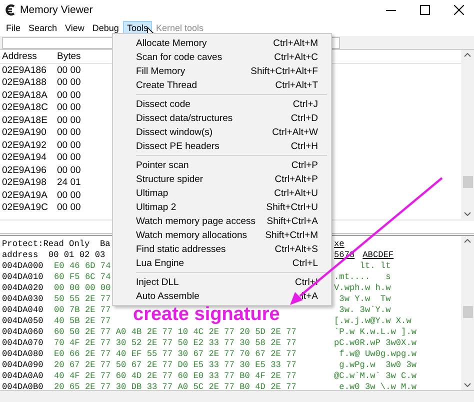 The height and width of the screenshot is (402, 474). I want to click on hex-address: 004DA000, so click(22, 265).